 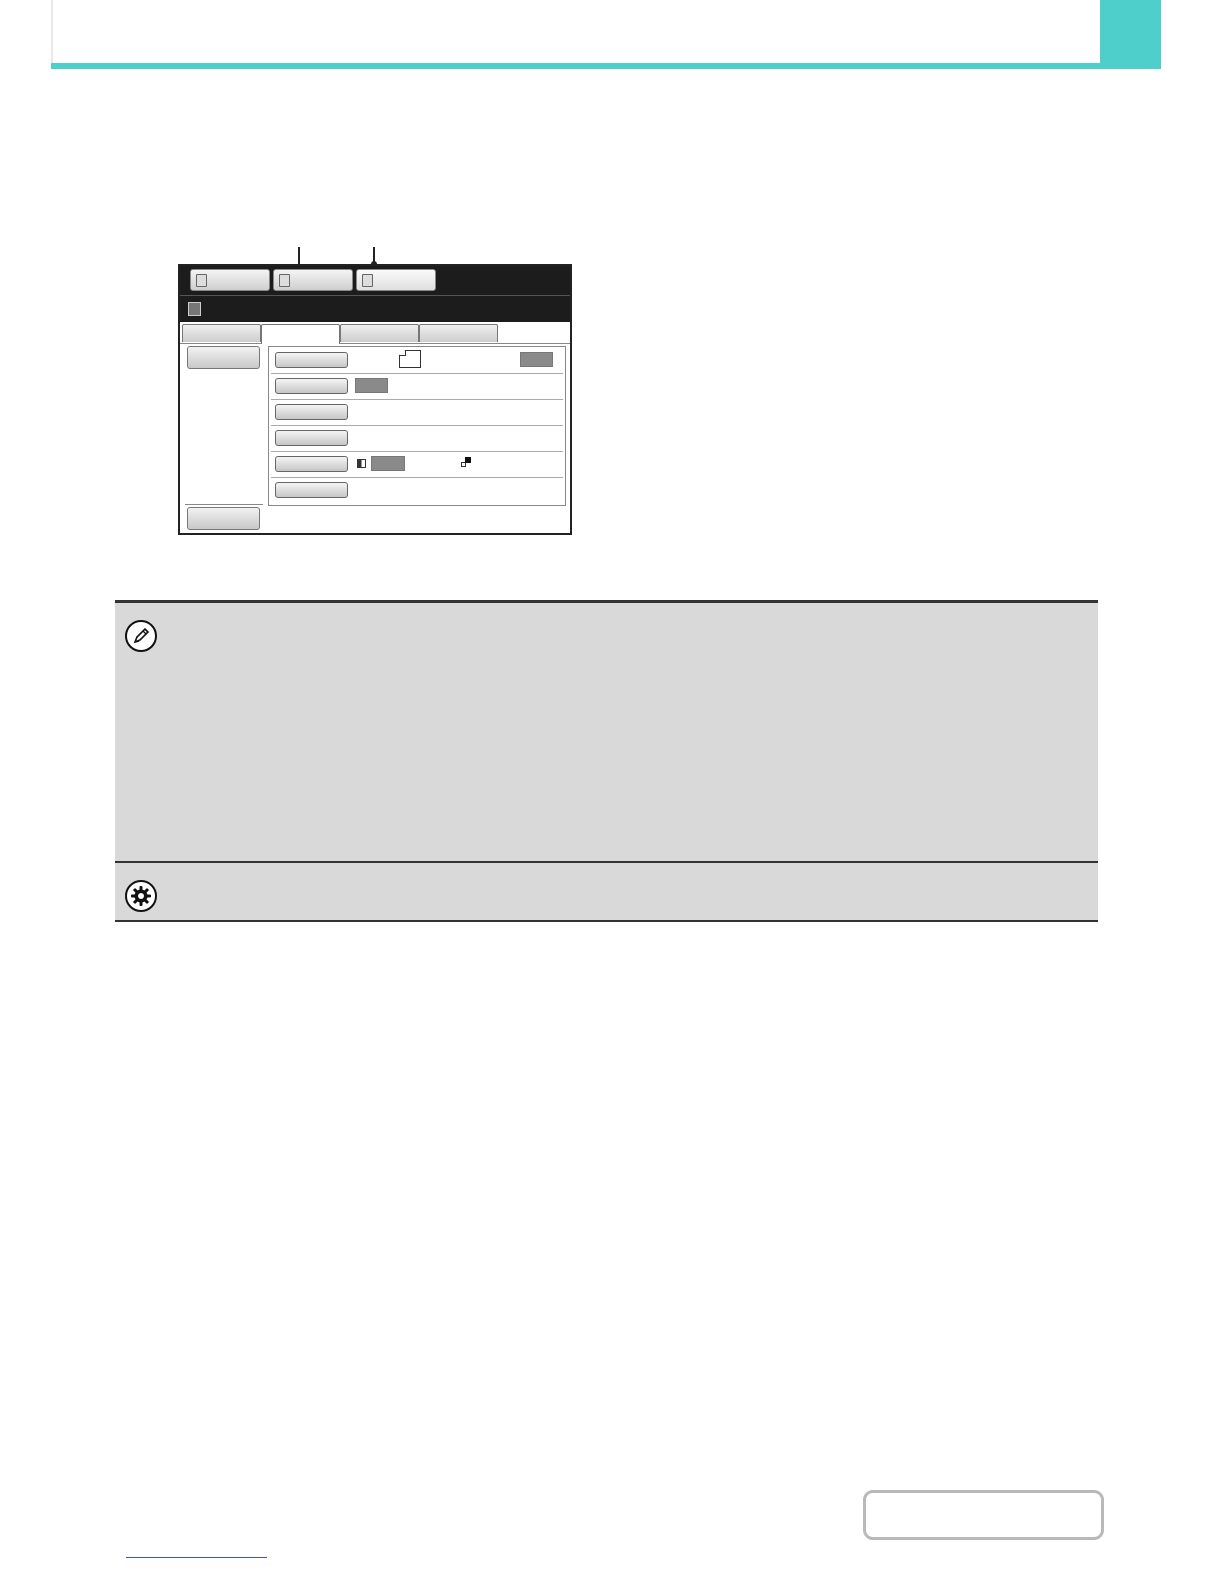 What do you see at coordinates (284, 280) in the screenshot?
I see `document-mode-icon` at bounding box center [284, 280].